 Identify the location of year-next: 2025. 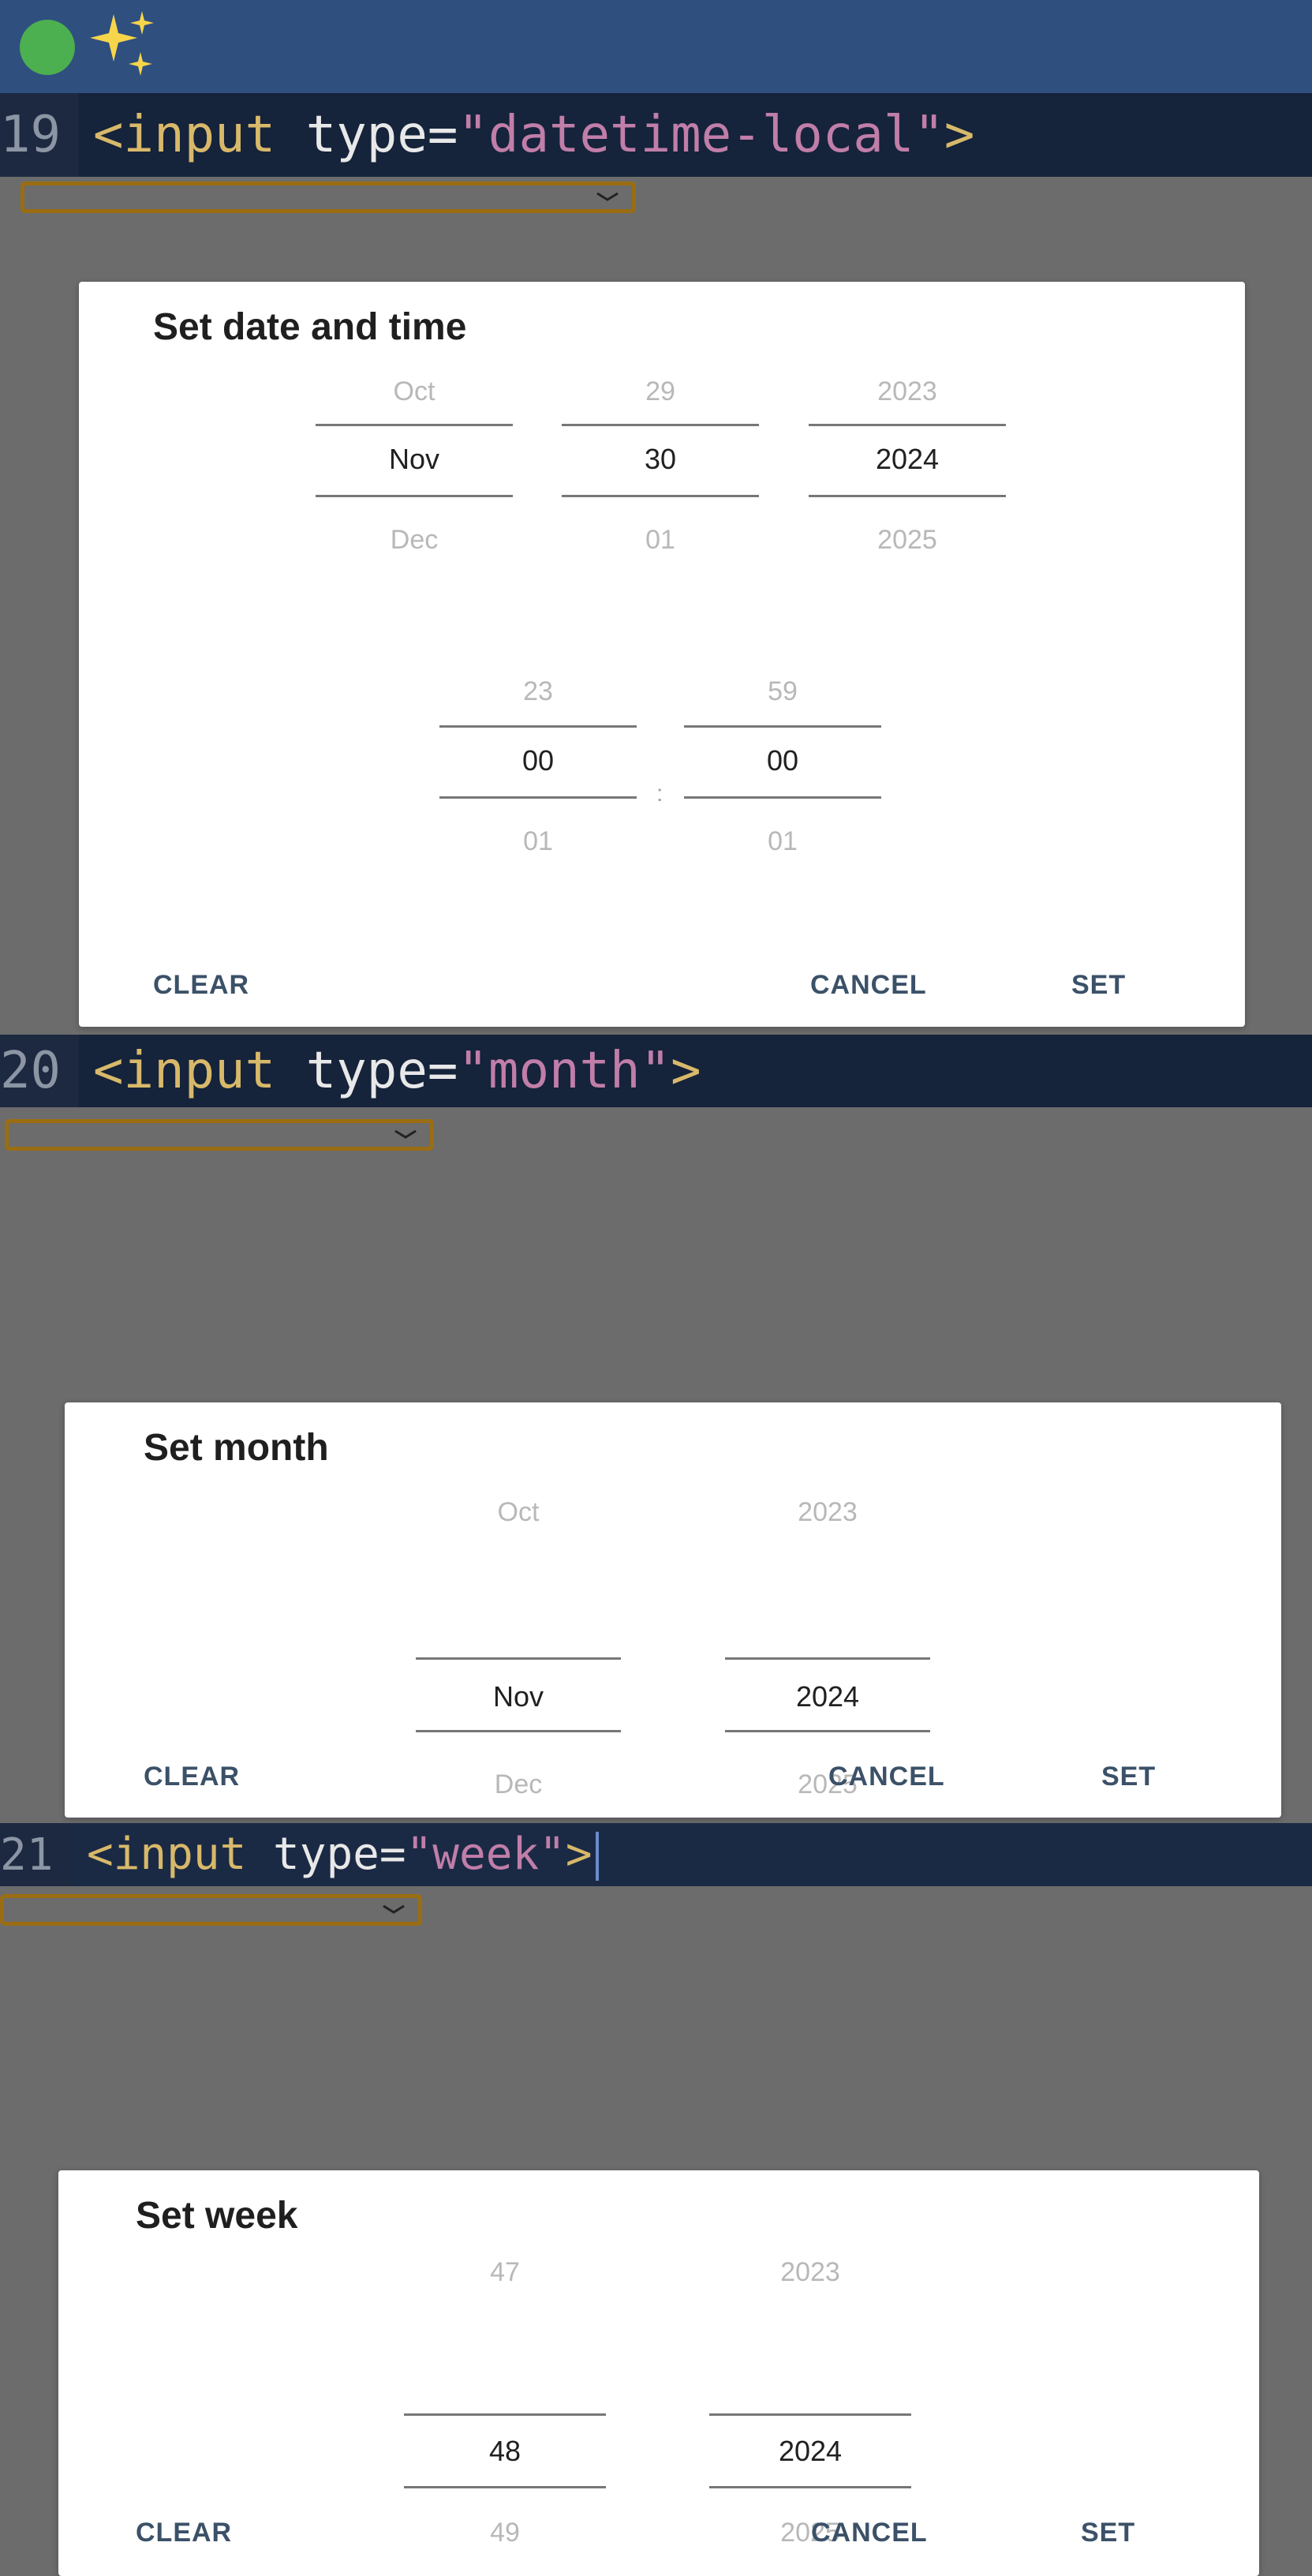
(907, 540).